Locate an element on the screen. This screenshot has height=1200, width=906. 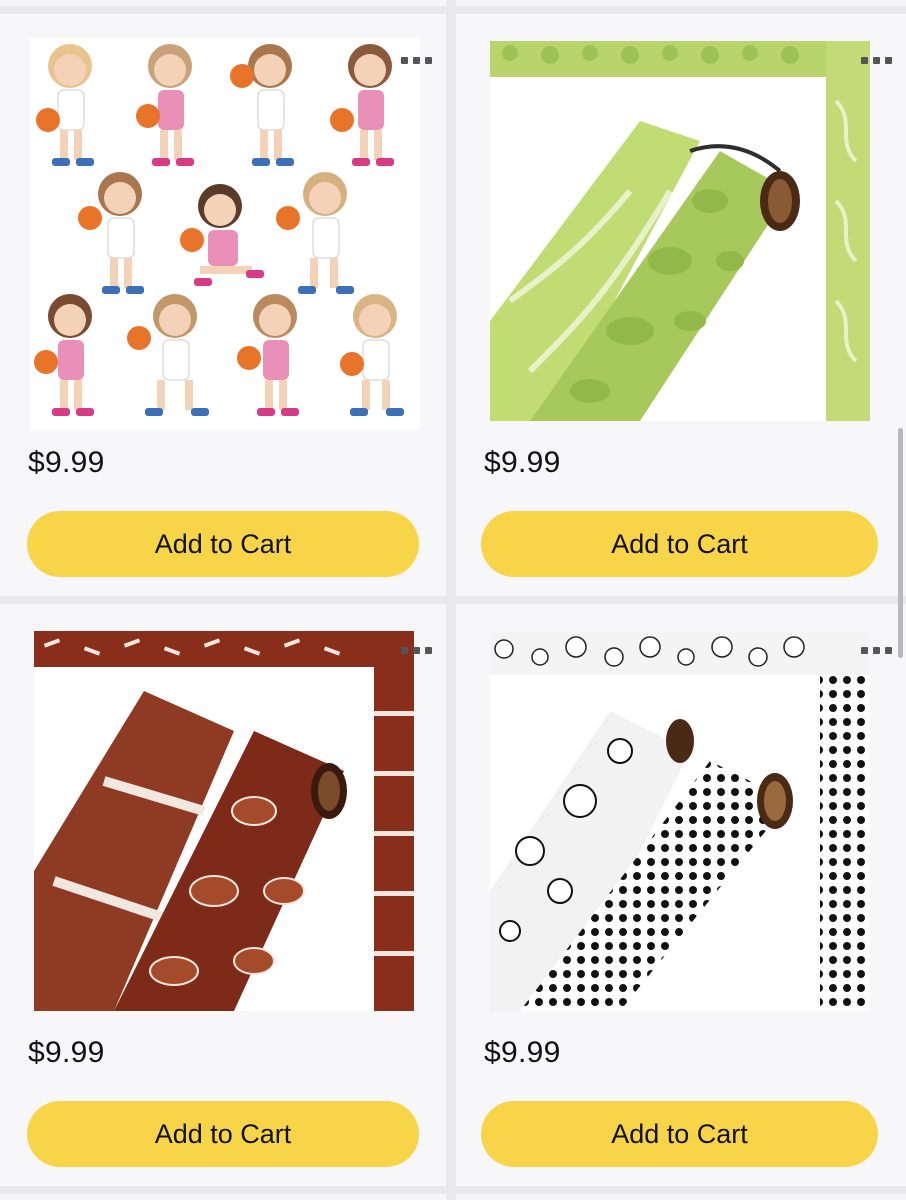
soccer-border-illustration is located at coordinates (680, 821).